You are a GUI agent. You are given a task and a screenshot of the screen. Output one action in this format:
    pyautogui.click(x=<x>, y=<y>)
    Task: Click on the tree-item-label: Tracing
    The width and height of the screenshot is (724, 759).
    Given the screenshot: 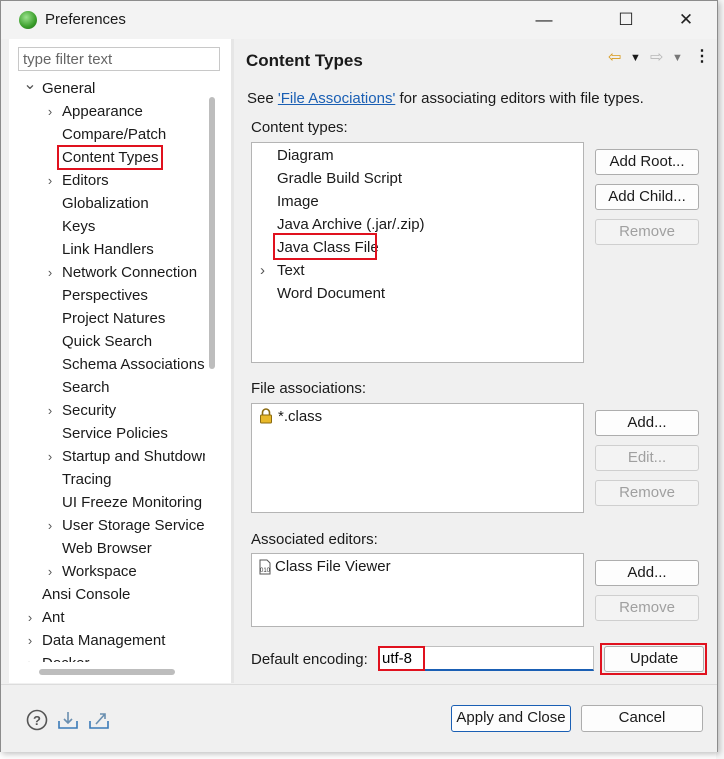 What is the action you would take?
    pyautogui.click(x=87, y=479)
    